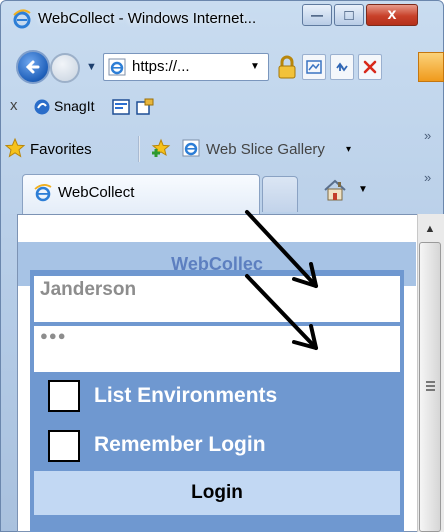 This screenshot has width=444, height=532. Describe the element at coordinates (64, 396) in the screenshot. I see `list-environments-checkbox` at that location.